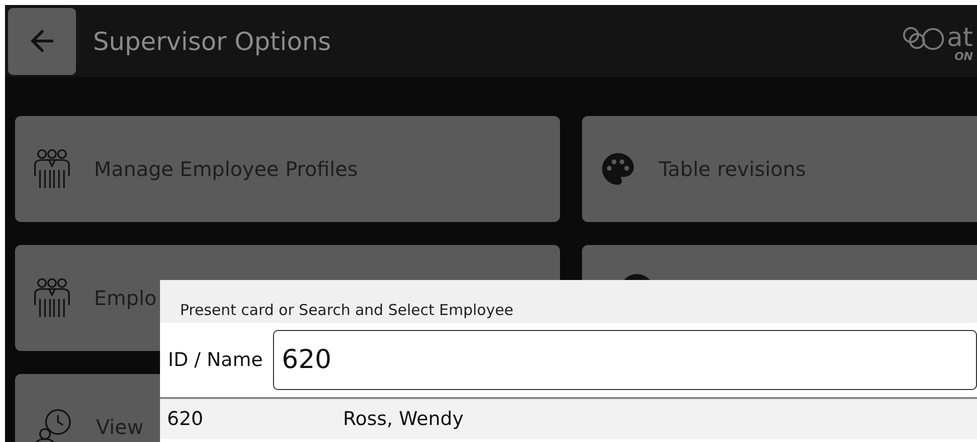 The width and height of the screenshot is (977, 442). I want to click on card-label: Manage Employee Profiles, so click(226, 169).